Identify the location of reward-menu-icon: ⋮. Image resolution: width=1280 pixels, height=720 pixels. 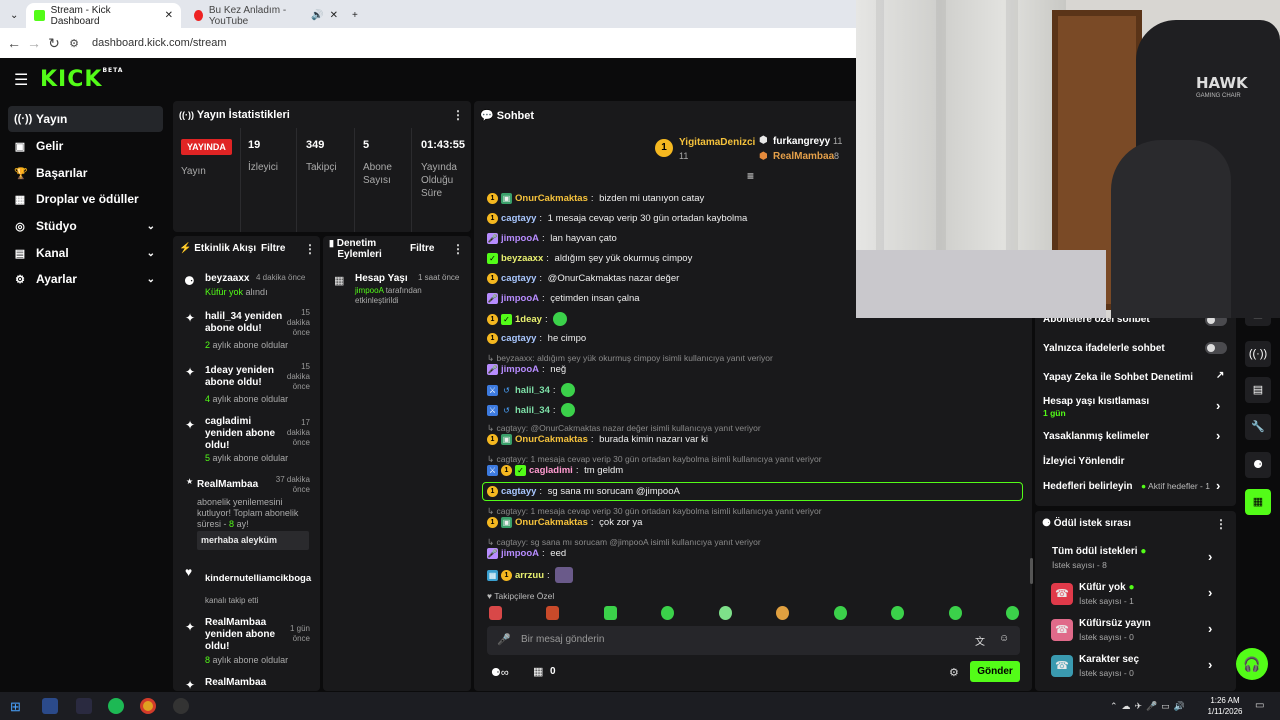
(1221, 524).